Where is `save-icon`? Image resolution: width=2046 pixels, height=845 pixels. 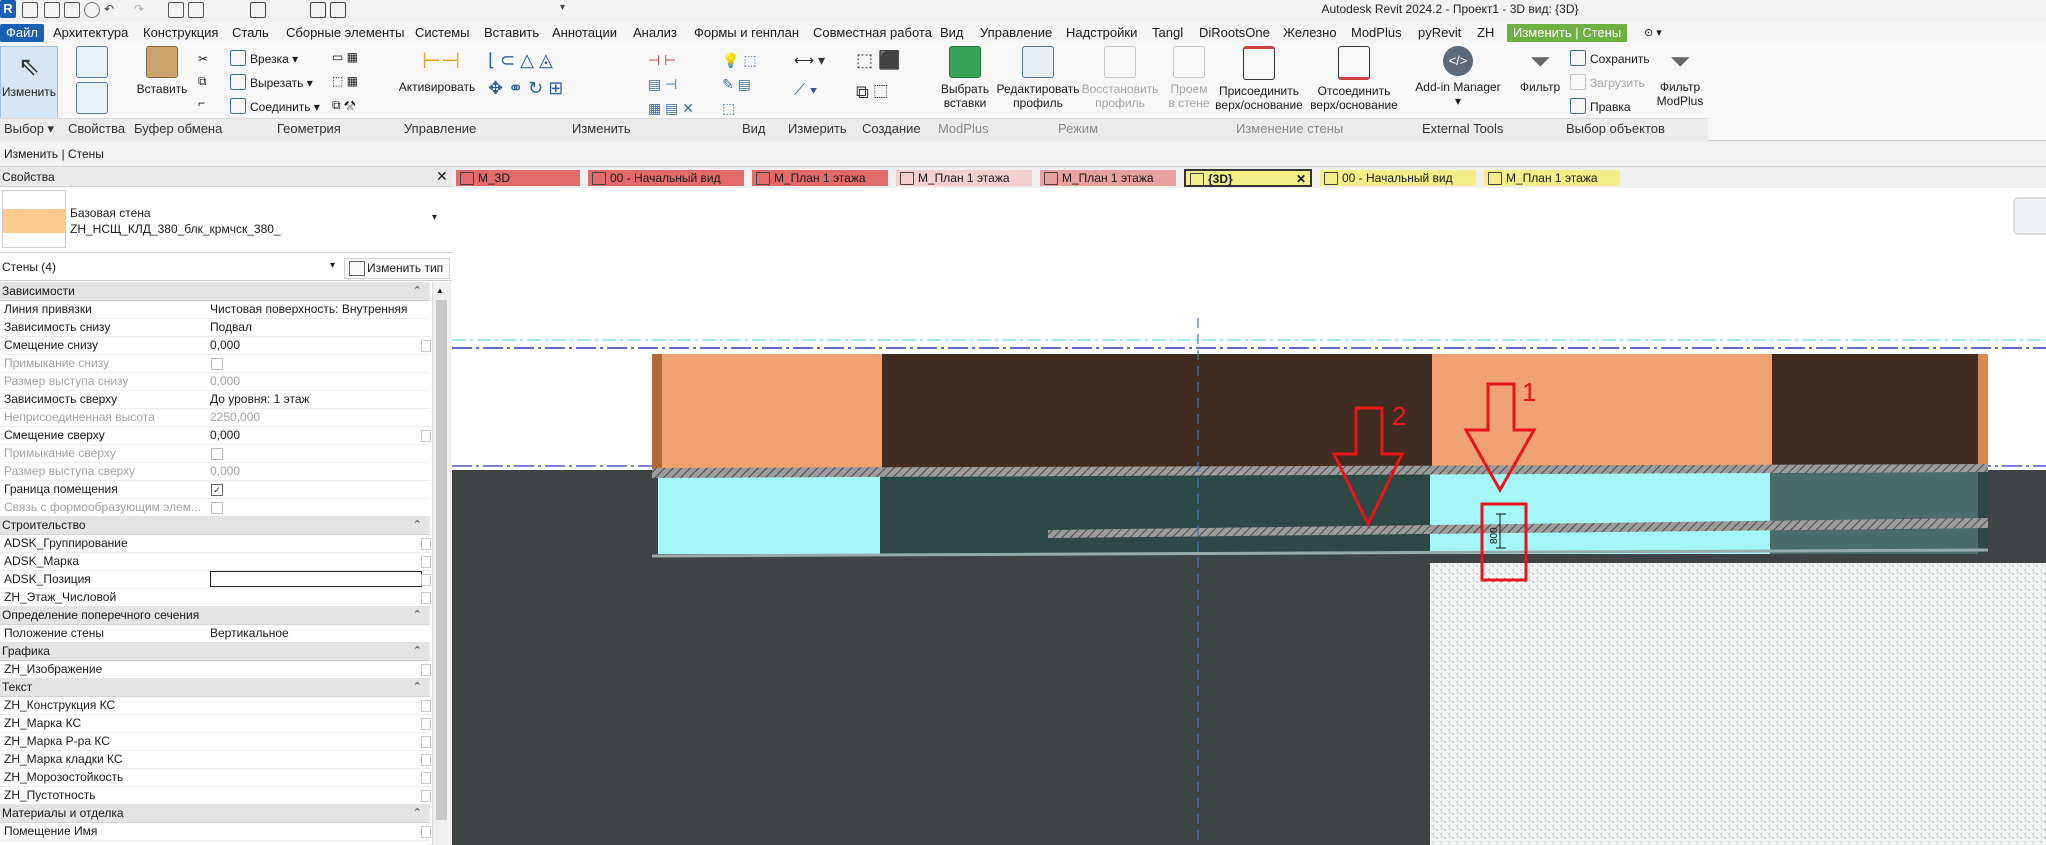 save-icon is located at coordinates (72, 10).